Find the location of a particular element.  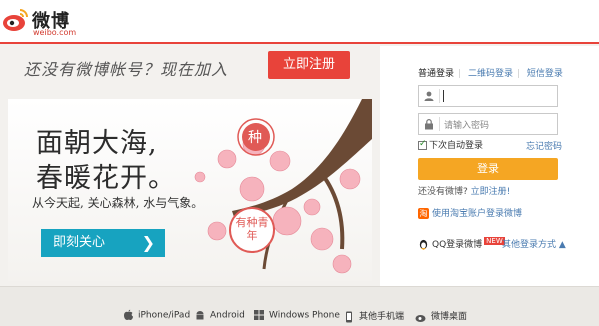

register-link: 立即注册! is located at coordinates (491, 192).